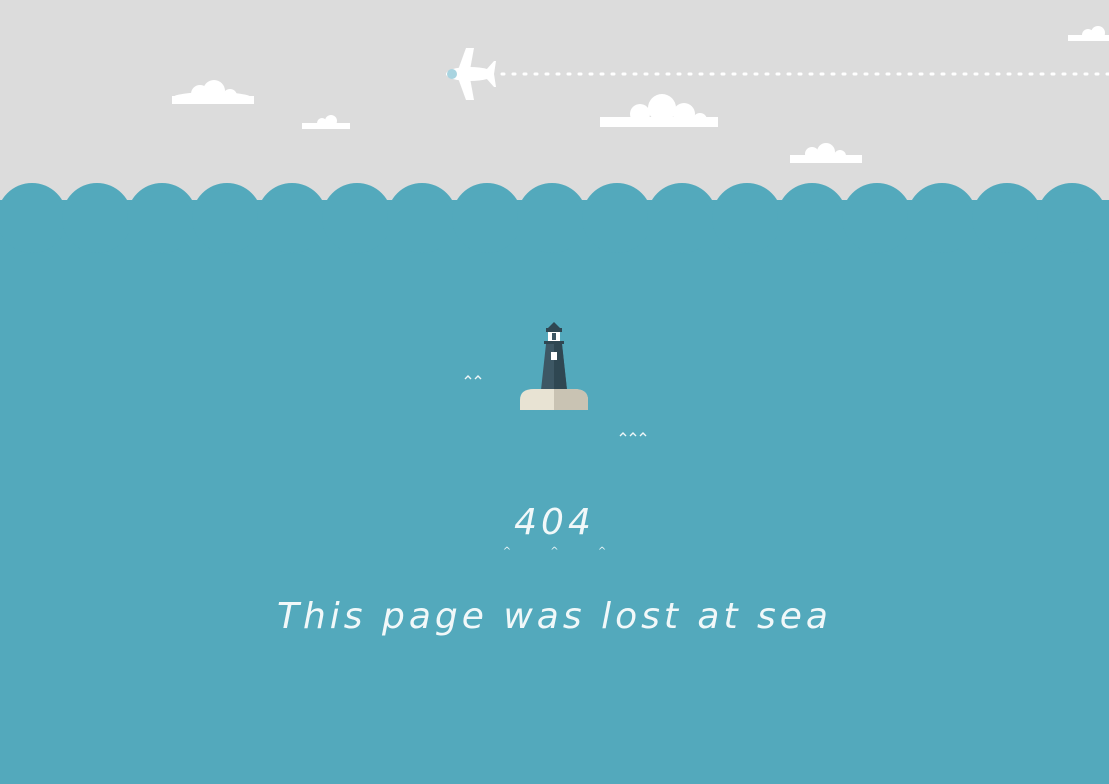 The width and height of the screenshot is (1109, 784). Describe the element at coordinates (563, 551) in the screenshot. I see `wave-marks-icon: ^ ^ ^` at that location.